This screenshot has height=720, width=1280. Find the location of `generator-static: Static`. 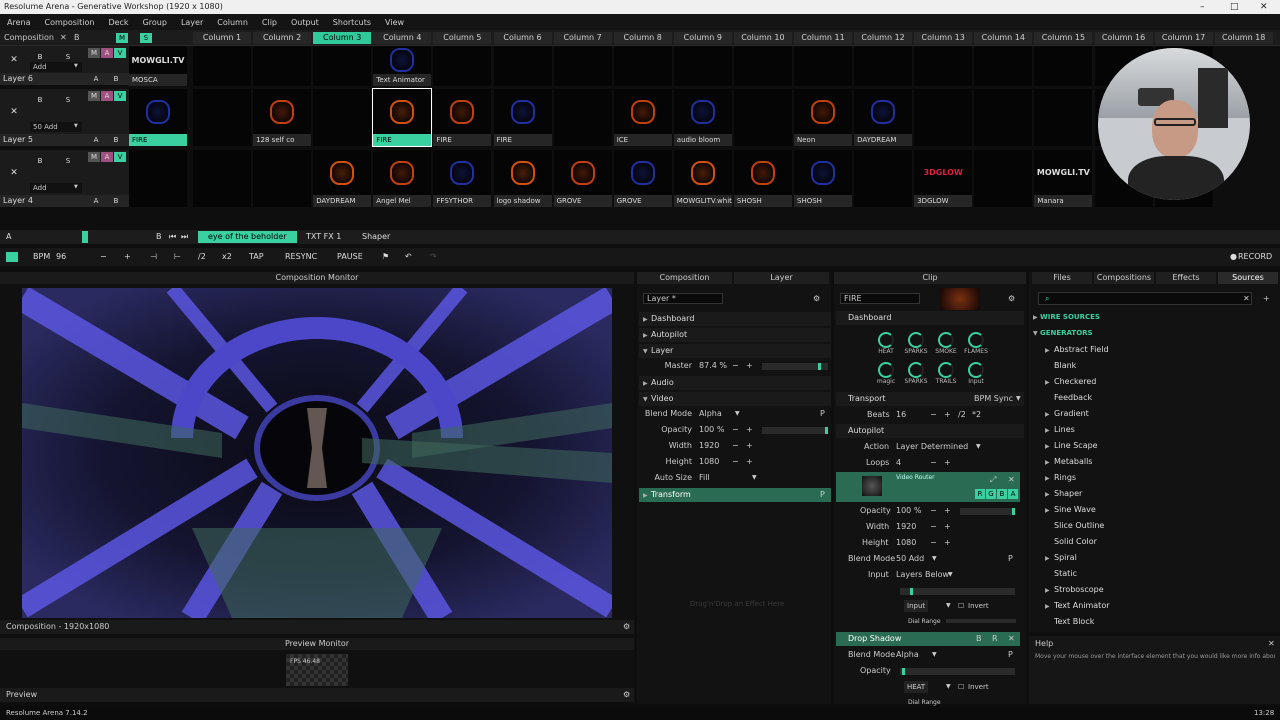

generator-static: Static is located at coordinates (1065, 574).